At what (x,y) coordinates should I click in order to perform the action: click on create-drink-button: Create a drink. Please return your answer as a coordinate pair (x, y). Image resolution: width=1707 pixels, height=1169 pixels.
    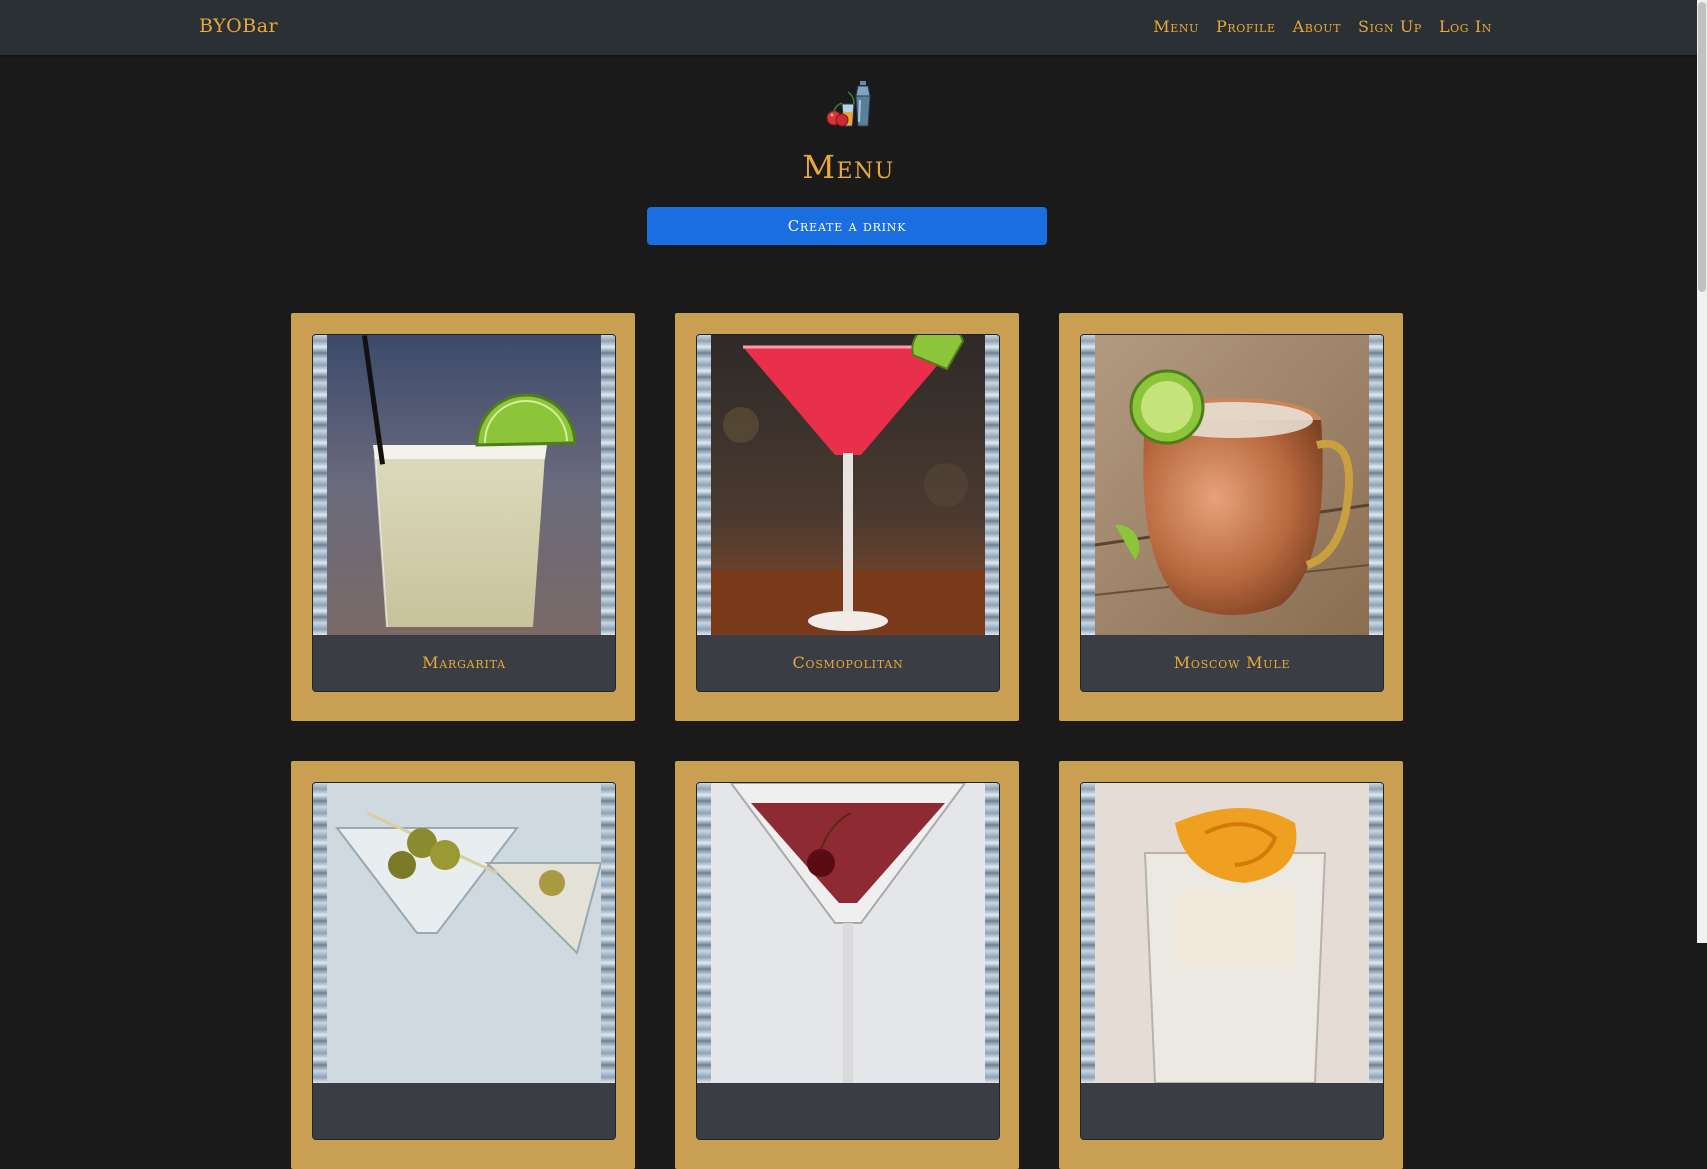
    Looking at the image, I should click on (847, 226).